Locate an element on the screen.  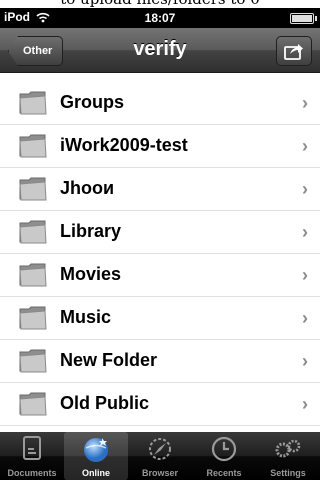
tab-documents: Documents is located at coordinates (32, 456).